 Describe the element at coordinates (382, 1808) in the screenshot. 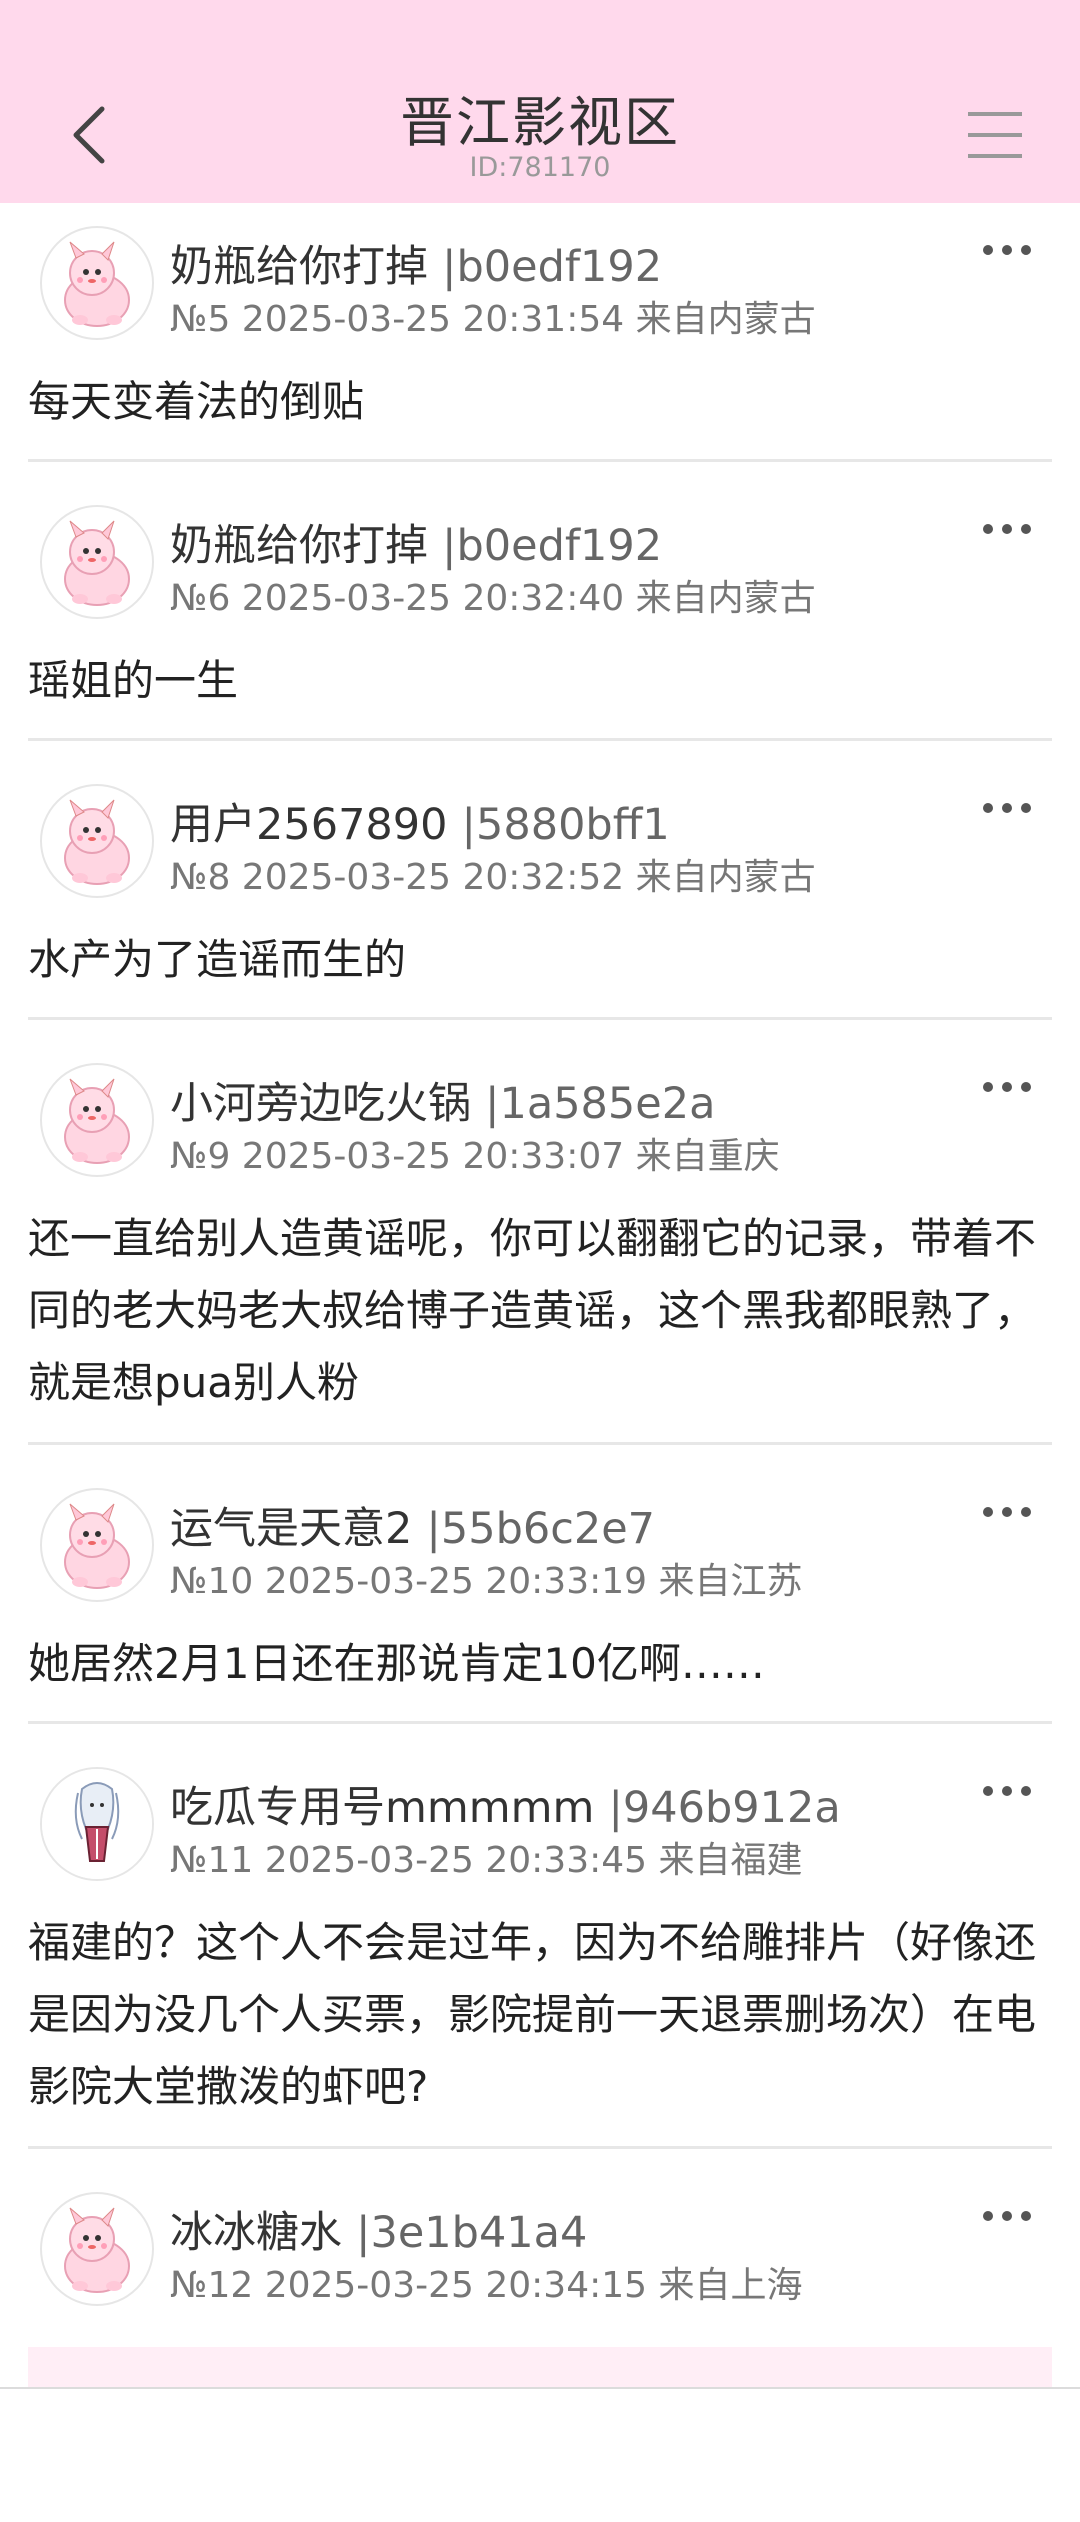

I see `username: 吃瓜专用号mmmmm` at that location.